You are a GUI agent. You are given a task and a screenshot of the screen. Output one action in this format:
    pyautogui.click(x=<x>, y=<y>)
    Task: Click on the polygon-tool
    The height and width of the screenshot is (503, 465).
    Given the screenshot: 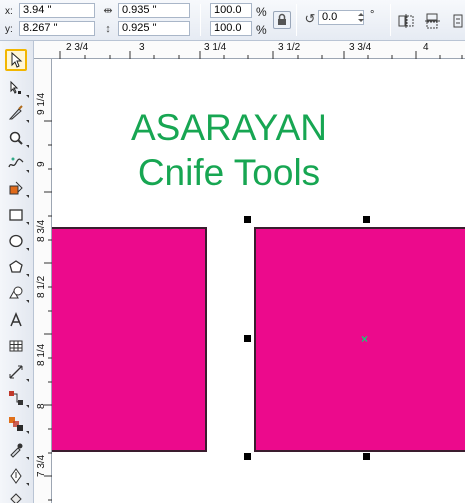 What is the action you would take?
    pyautogui.click(x=17, y=267)
    